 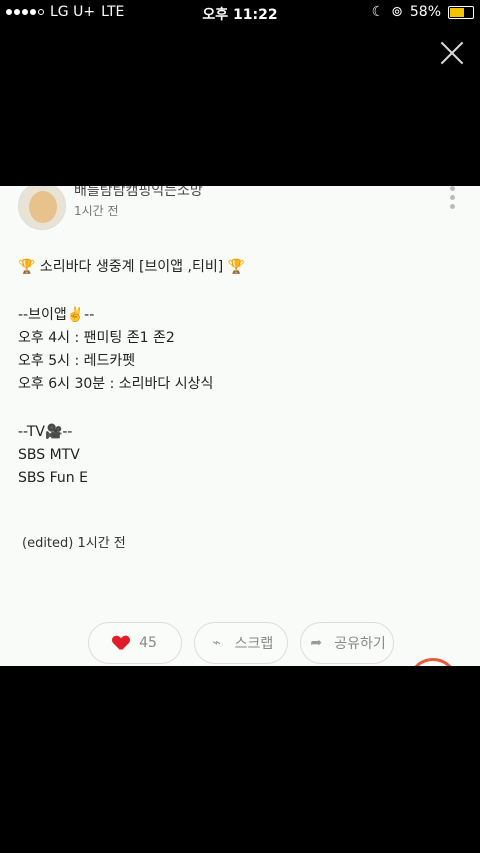 I want to click on scrap-button: ⌁ 스크랩, so click(x=241, y=643).